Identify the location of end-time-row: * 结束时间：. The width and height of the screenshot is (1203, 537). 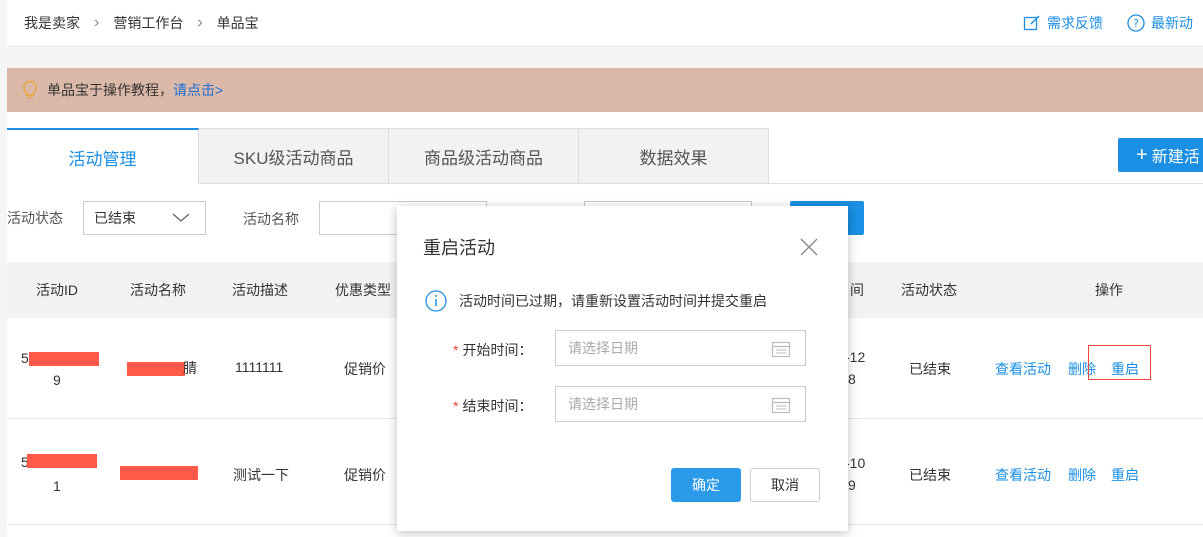
(502, 406).